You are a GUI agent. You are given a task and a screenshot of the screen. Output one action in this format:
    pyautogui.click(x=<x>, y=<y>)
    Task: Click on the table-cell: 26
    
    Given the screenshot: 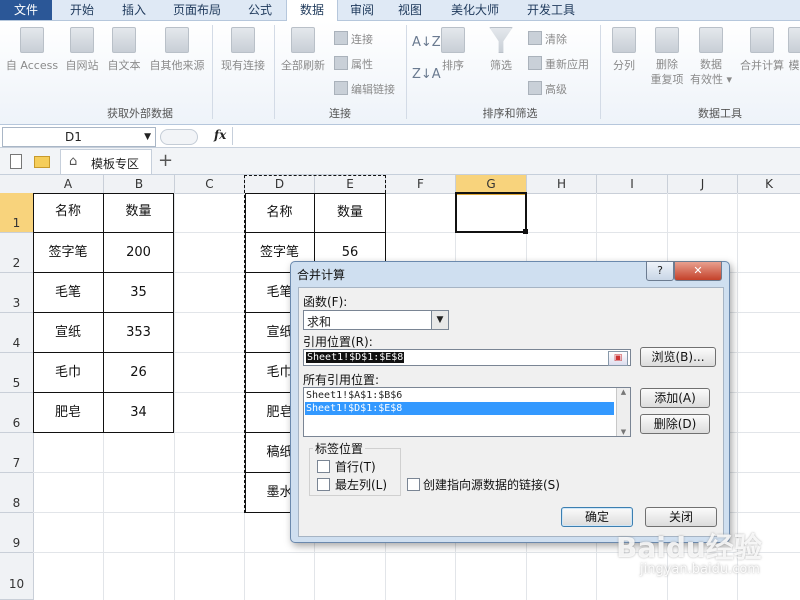 What is the action you would take?
    pyautogui.click(x=139, y=373)
    